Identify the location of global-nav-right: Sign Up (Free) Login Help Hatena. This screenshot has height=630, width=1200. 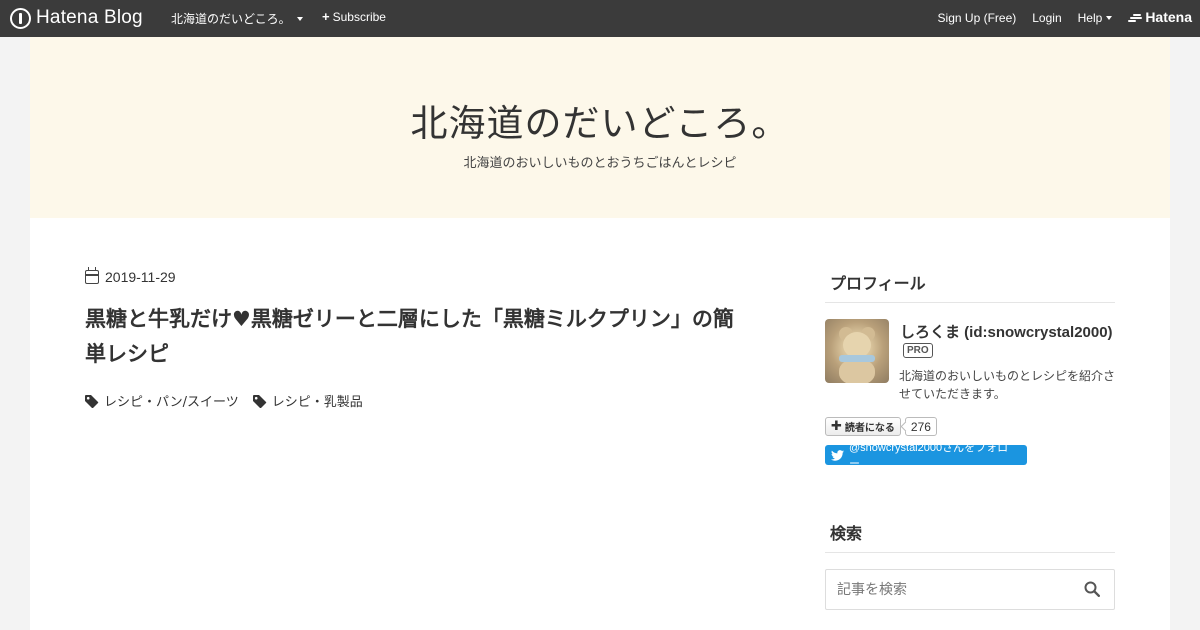
(1057, 17).